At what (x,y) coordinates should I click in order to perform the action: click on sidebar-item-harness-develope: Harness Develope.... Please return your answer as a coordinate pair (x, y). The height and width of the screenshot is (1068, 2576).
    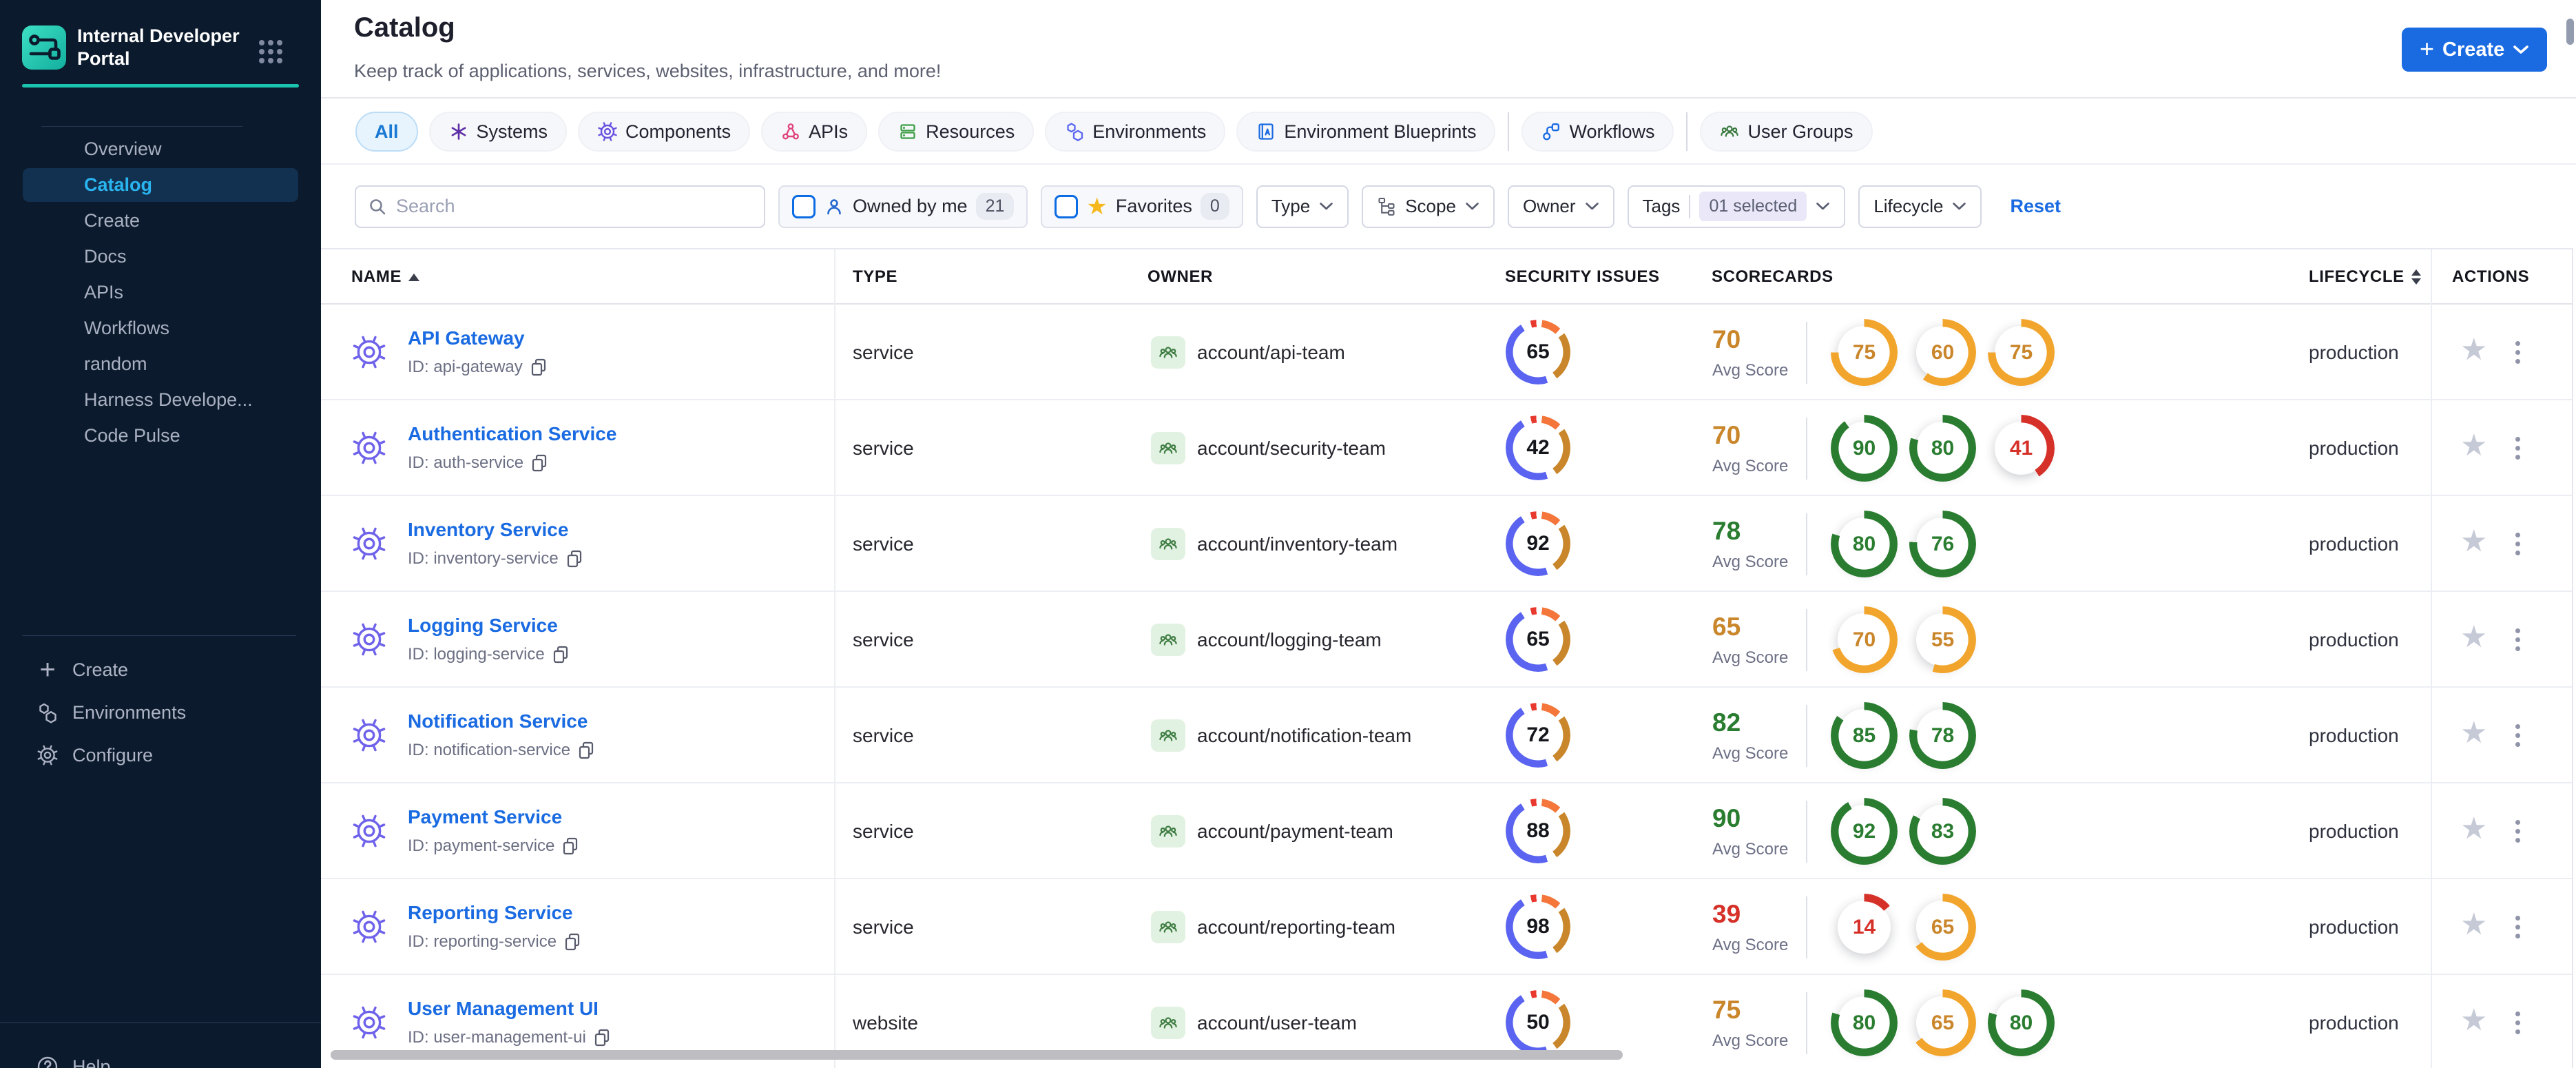
    Looking at the image, I should click on (160, 400).